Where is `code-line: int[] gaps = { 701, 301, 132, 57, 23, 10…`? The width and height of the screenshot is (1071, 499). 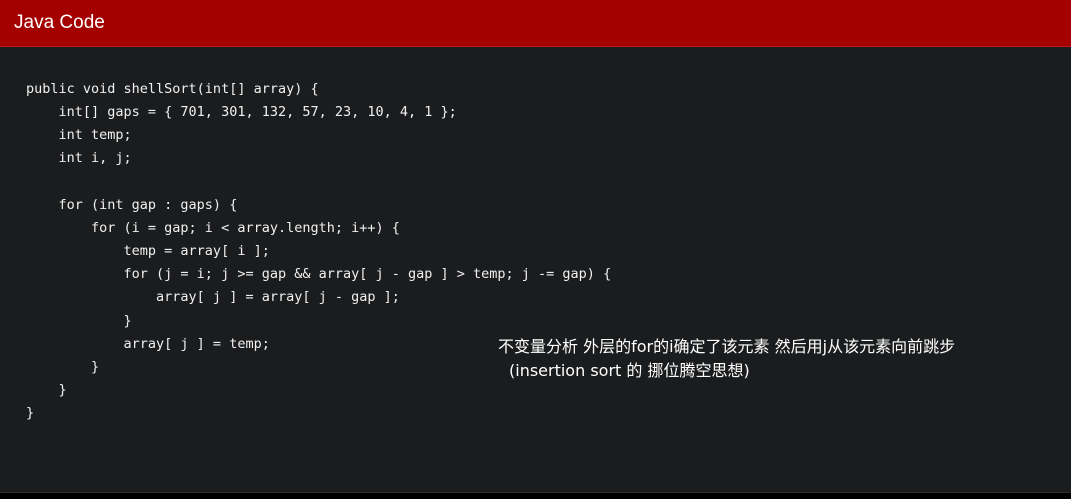 code-line: int[] gaps = { 701, 301, 132, 57, 23, 10… is located at coordinates (241, 112).